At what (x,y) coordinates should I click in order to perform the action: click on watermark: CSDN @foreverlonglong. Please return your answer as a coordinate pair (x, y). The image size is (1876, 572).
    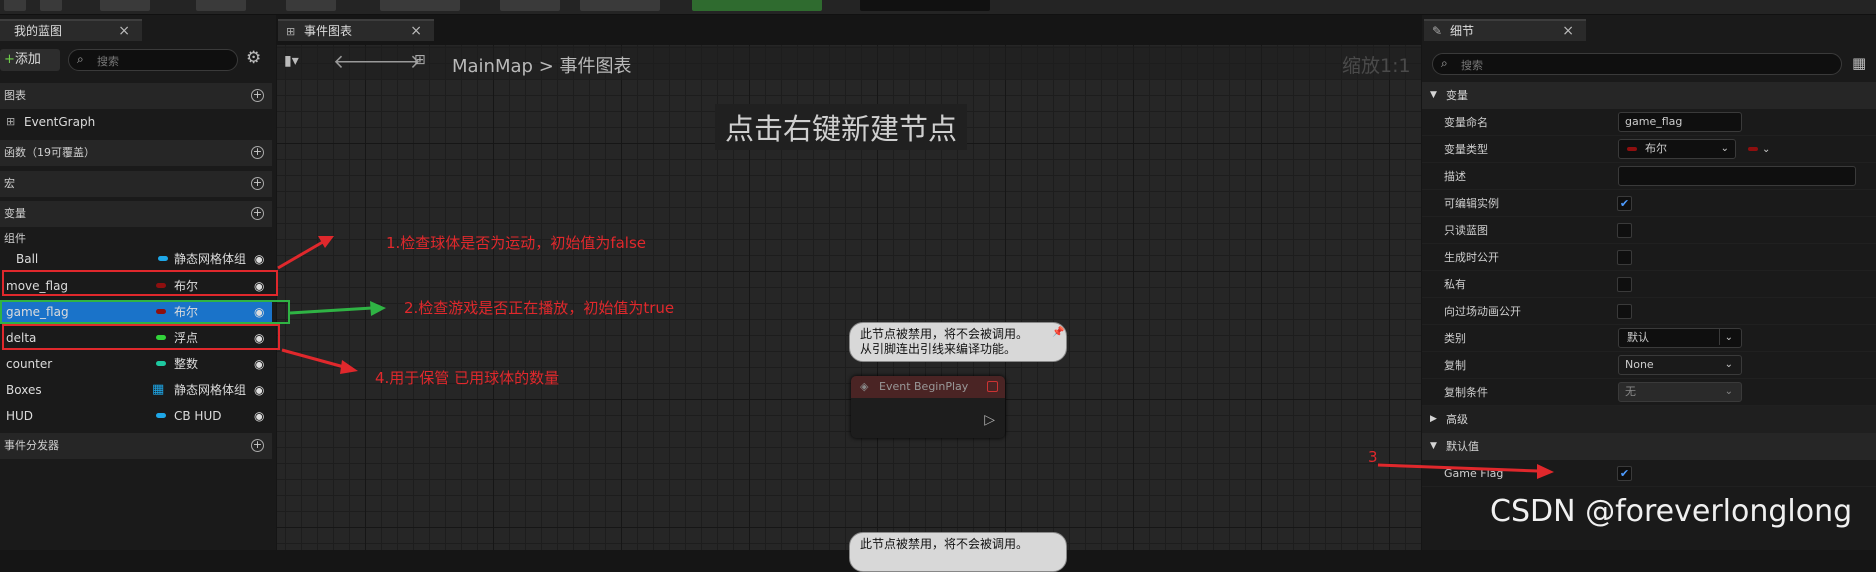
    Looking at the image, I should click on (1671, 511).